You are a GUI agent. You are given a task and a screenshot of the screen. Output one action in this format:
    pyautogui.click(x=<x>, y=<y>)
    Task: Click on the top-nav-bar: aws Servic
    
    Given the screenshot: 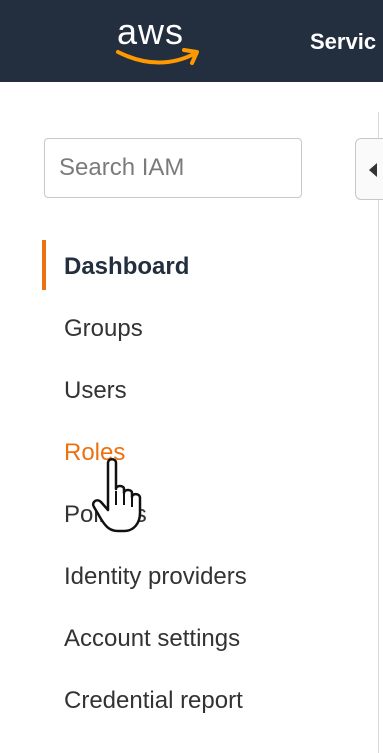 What is the action you would take?
    pyautogui.click(x=191, y=41)
    